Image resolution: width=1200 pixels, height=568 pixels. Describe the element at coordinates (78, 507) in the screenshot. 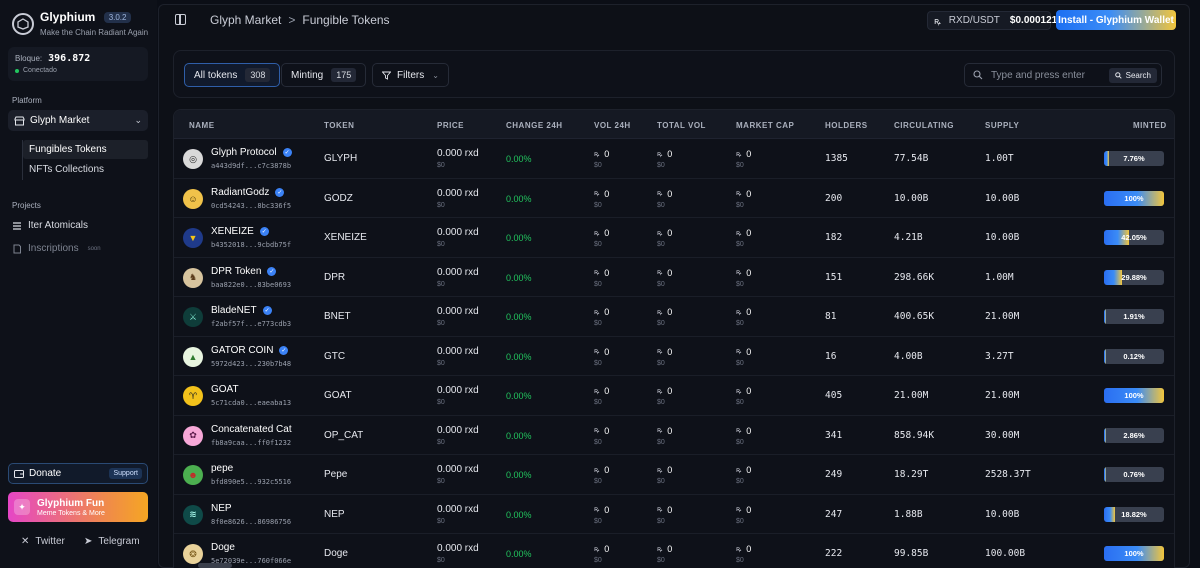

I see `glyphium-fun-card: ✦ Glyphium Fun Meme Tokens & More` at that location.